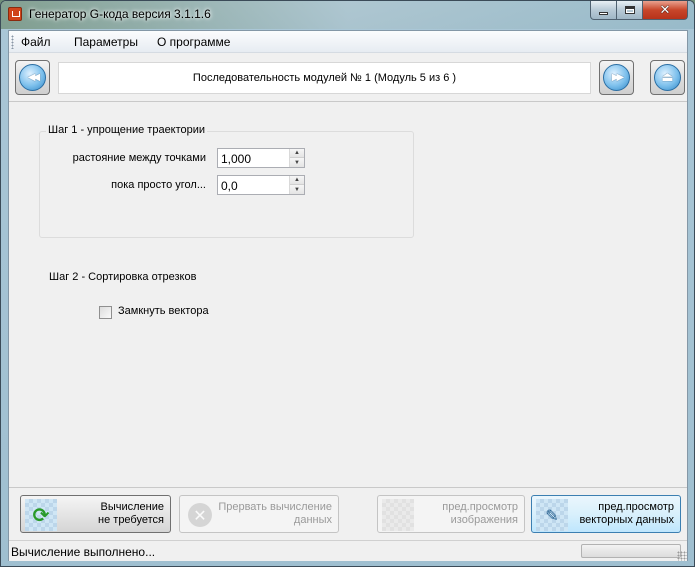  I want to click on fast-forward-icon: ▶▶, so click(616, 77).